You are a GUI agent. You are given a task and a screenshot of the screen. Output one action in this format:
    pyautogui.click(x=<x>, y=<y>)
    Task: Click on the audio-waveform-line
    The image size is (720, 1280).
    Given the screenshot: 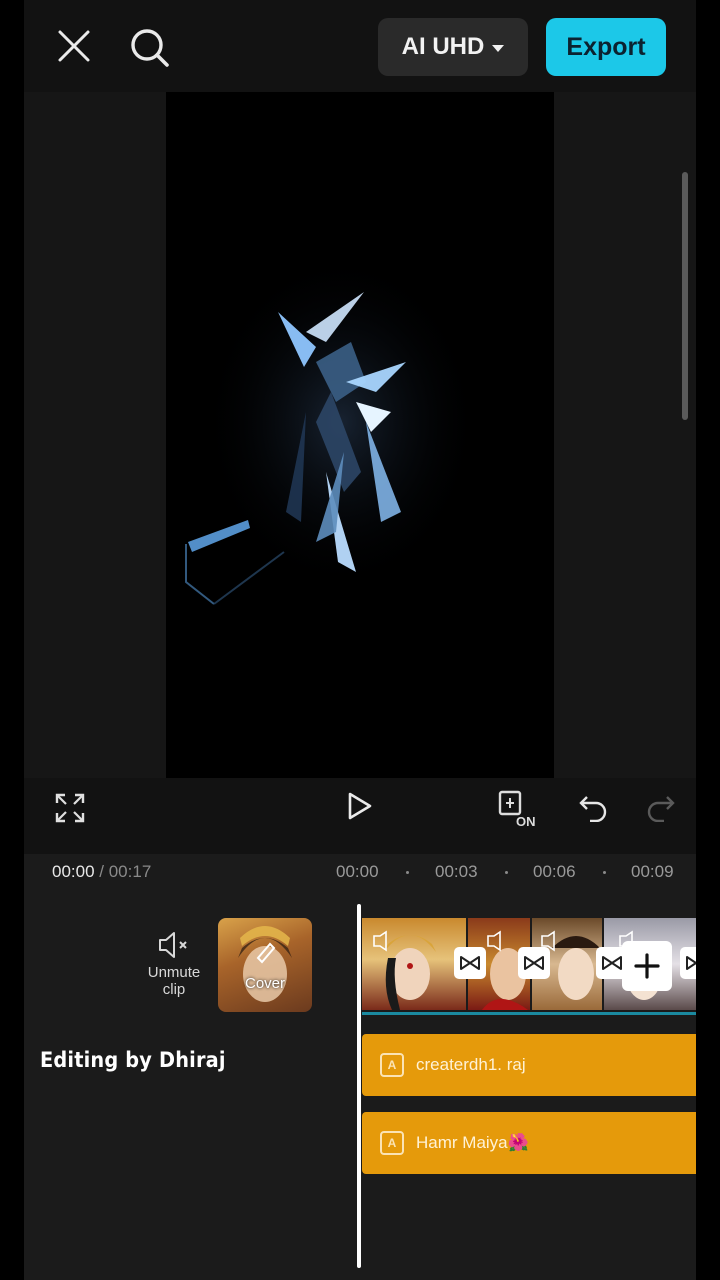 What is the action you would take?
    pyautogui.click(x=529, y=1013)
    